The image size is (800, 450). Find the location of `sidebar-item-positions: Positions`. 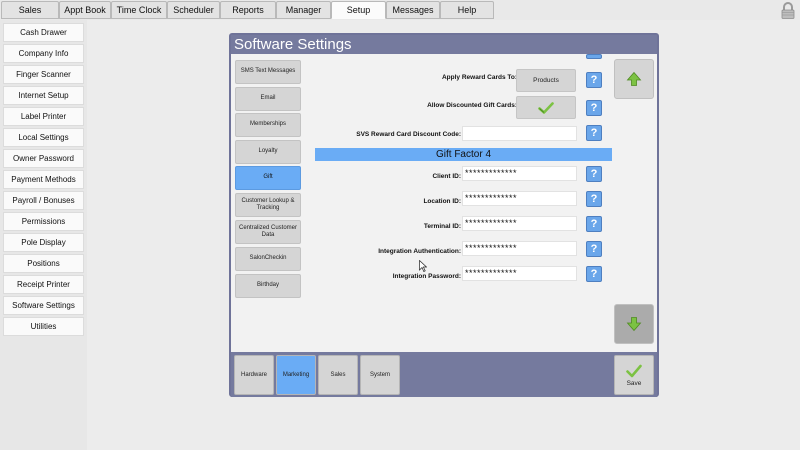

sidebar-item-positions: Positions is located at coordinates (43, 263).